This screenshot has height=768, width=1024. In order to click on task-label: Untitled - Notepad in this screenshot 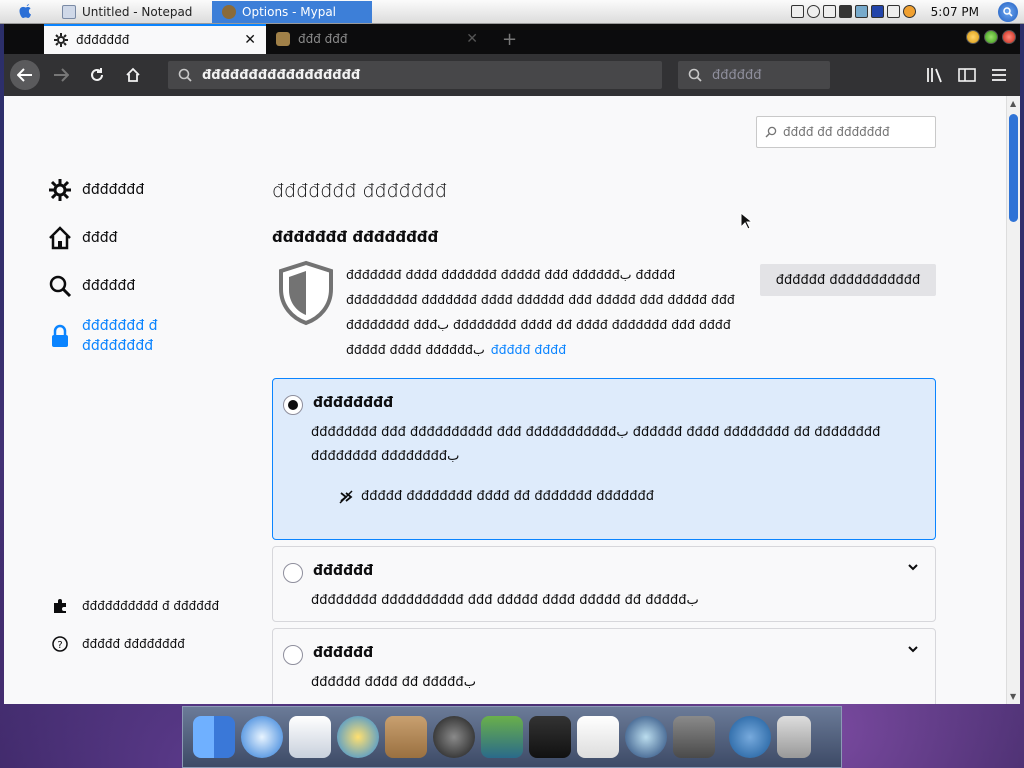, I will do `click(137, 11)`.